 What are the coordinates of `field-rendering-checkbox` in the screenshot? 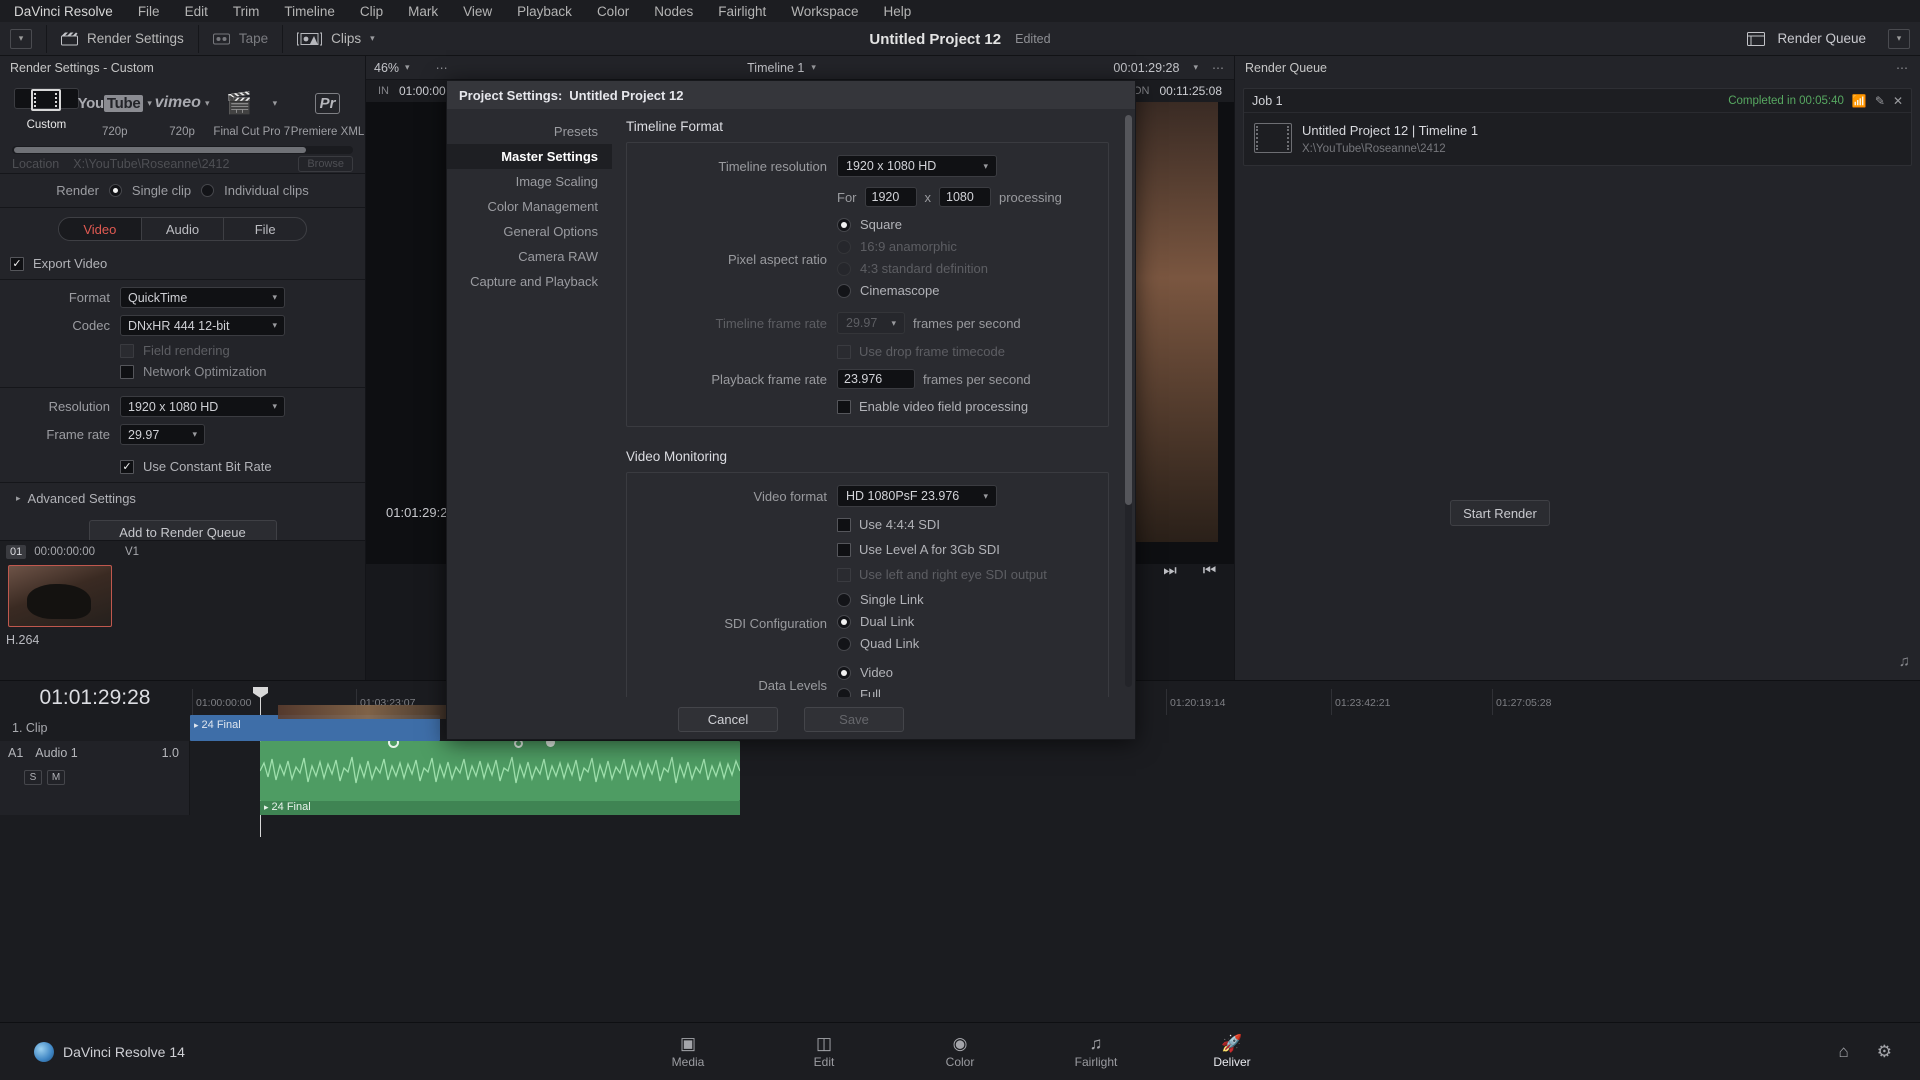 It's located at (127, 350).